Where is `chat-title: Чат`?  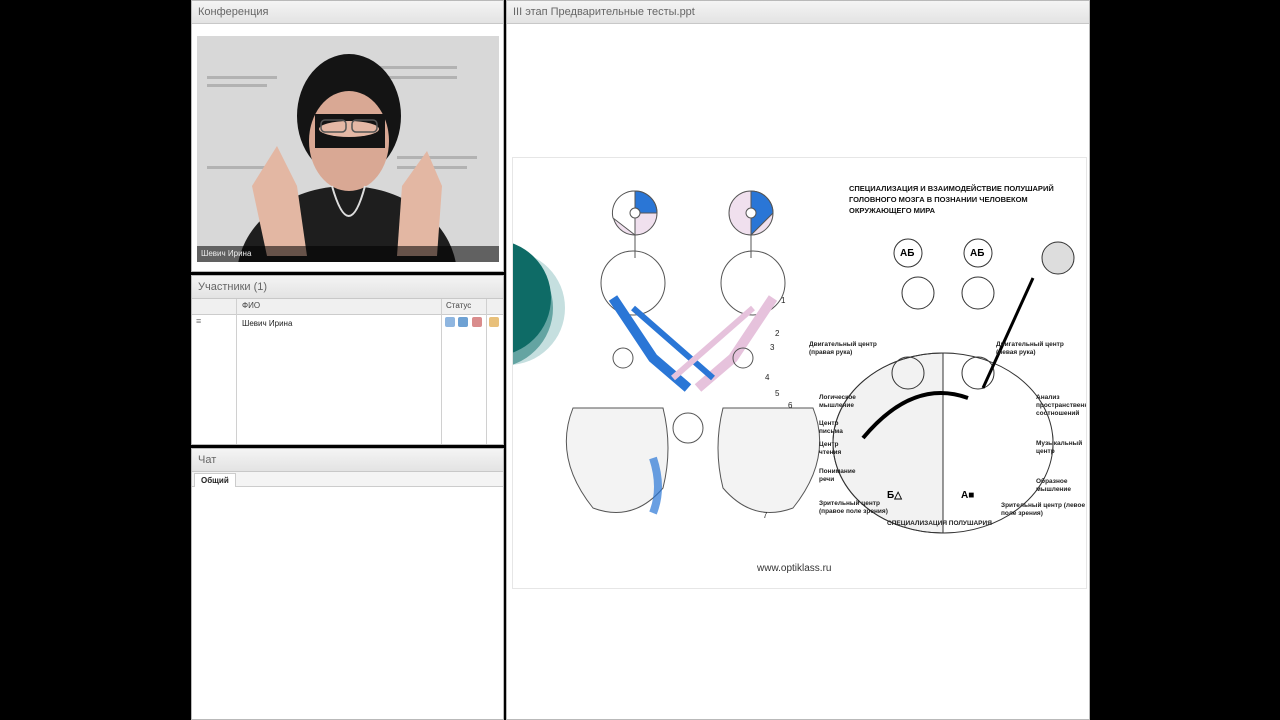
chat-title: Чат is located at coordinates (347, 460).